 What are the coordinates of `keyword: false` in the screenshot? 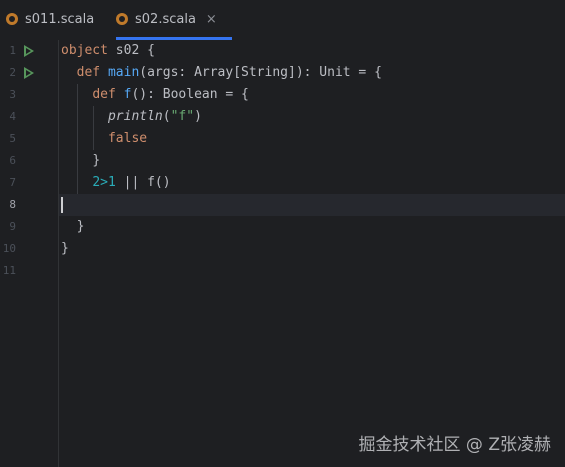 It's located at (127, 138).